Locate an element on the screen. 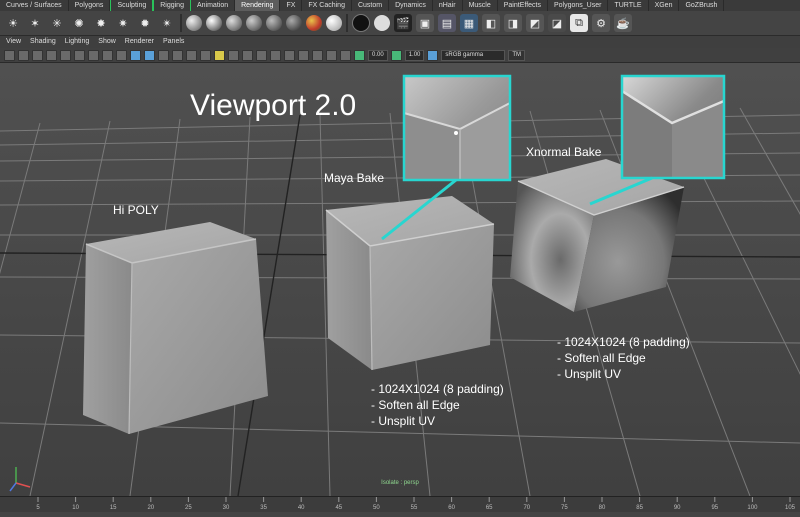  shelf-tab-fx: FX is located at coordinates (291, 5).